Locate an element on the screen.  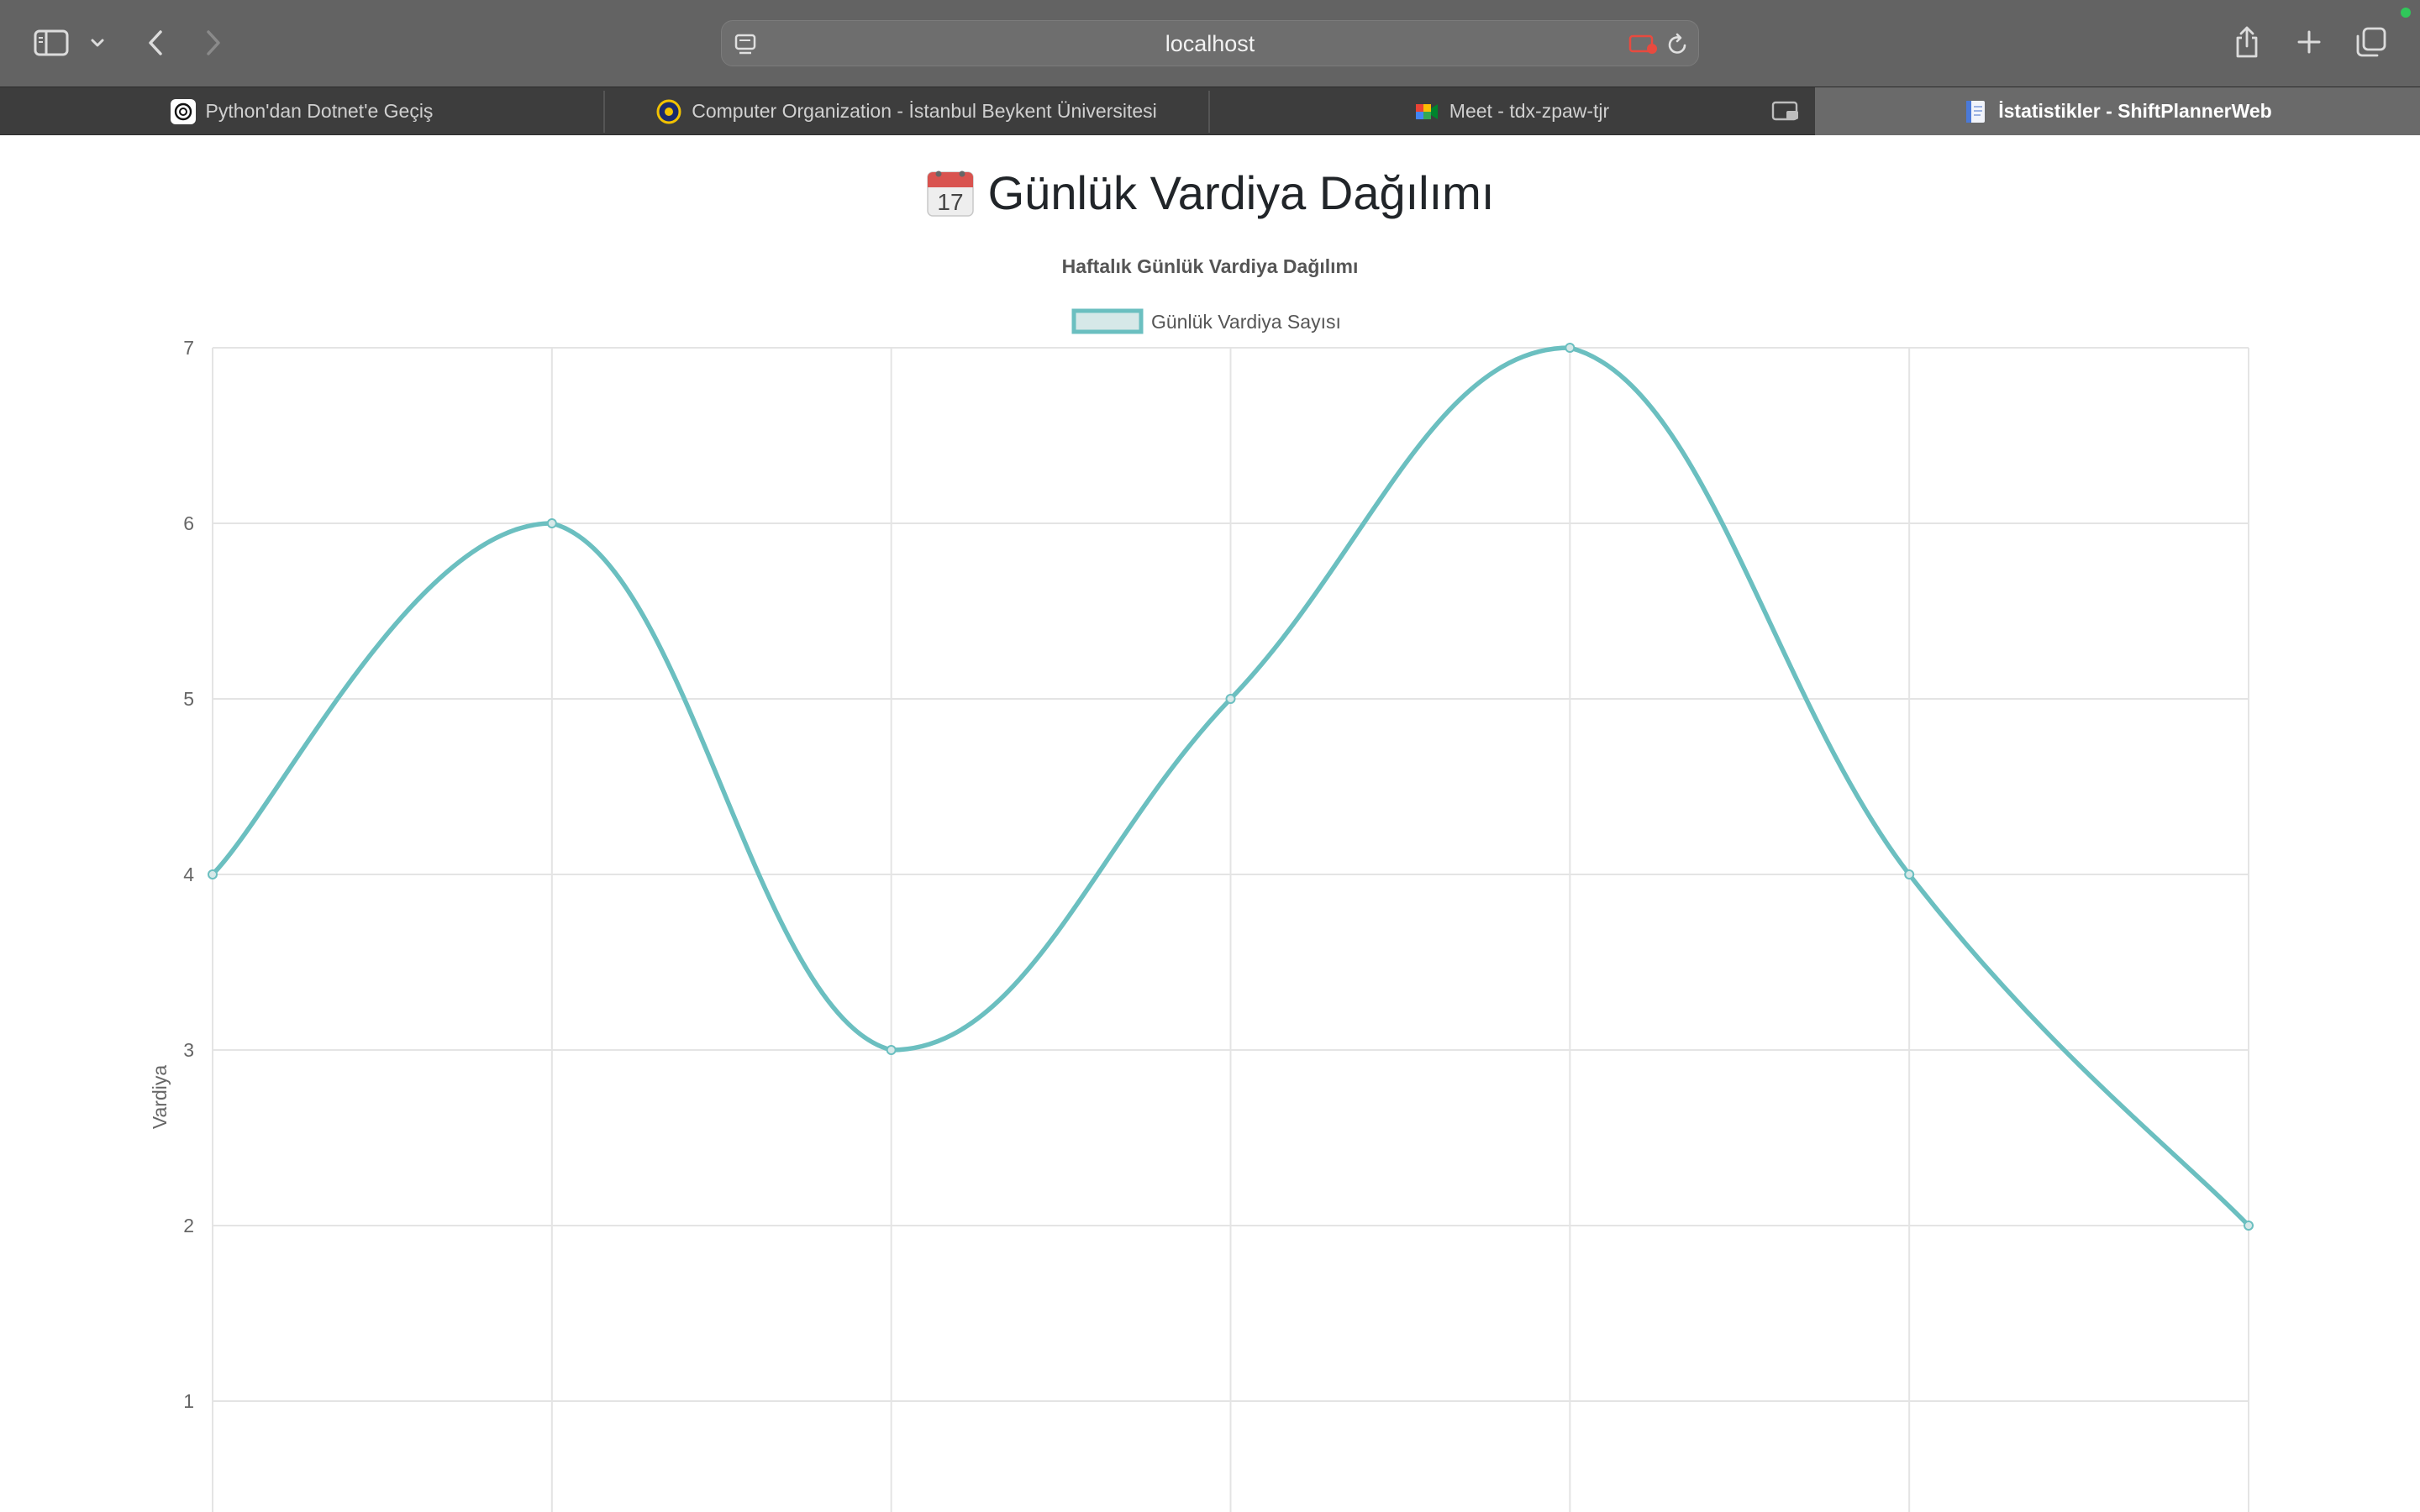
chevron-down-icon is located at coordinates (97, 43).